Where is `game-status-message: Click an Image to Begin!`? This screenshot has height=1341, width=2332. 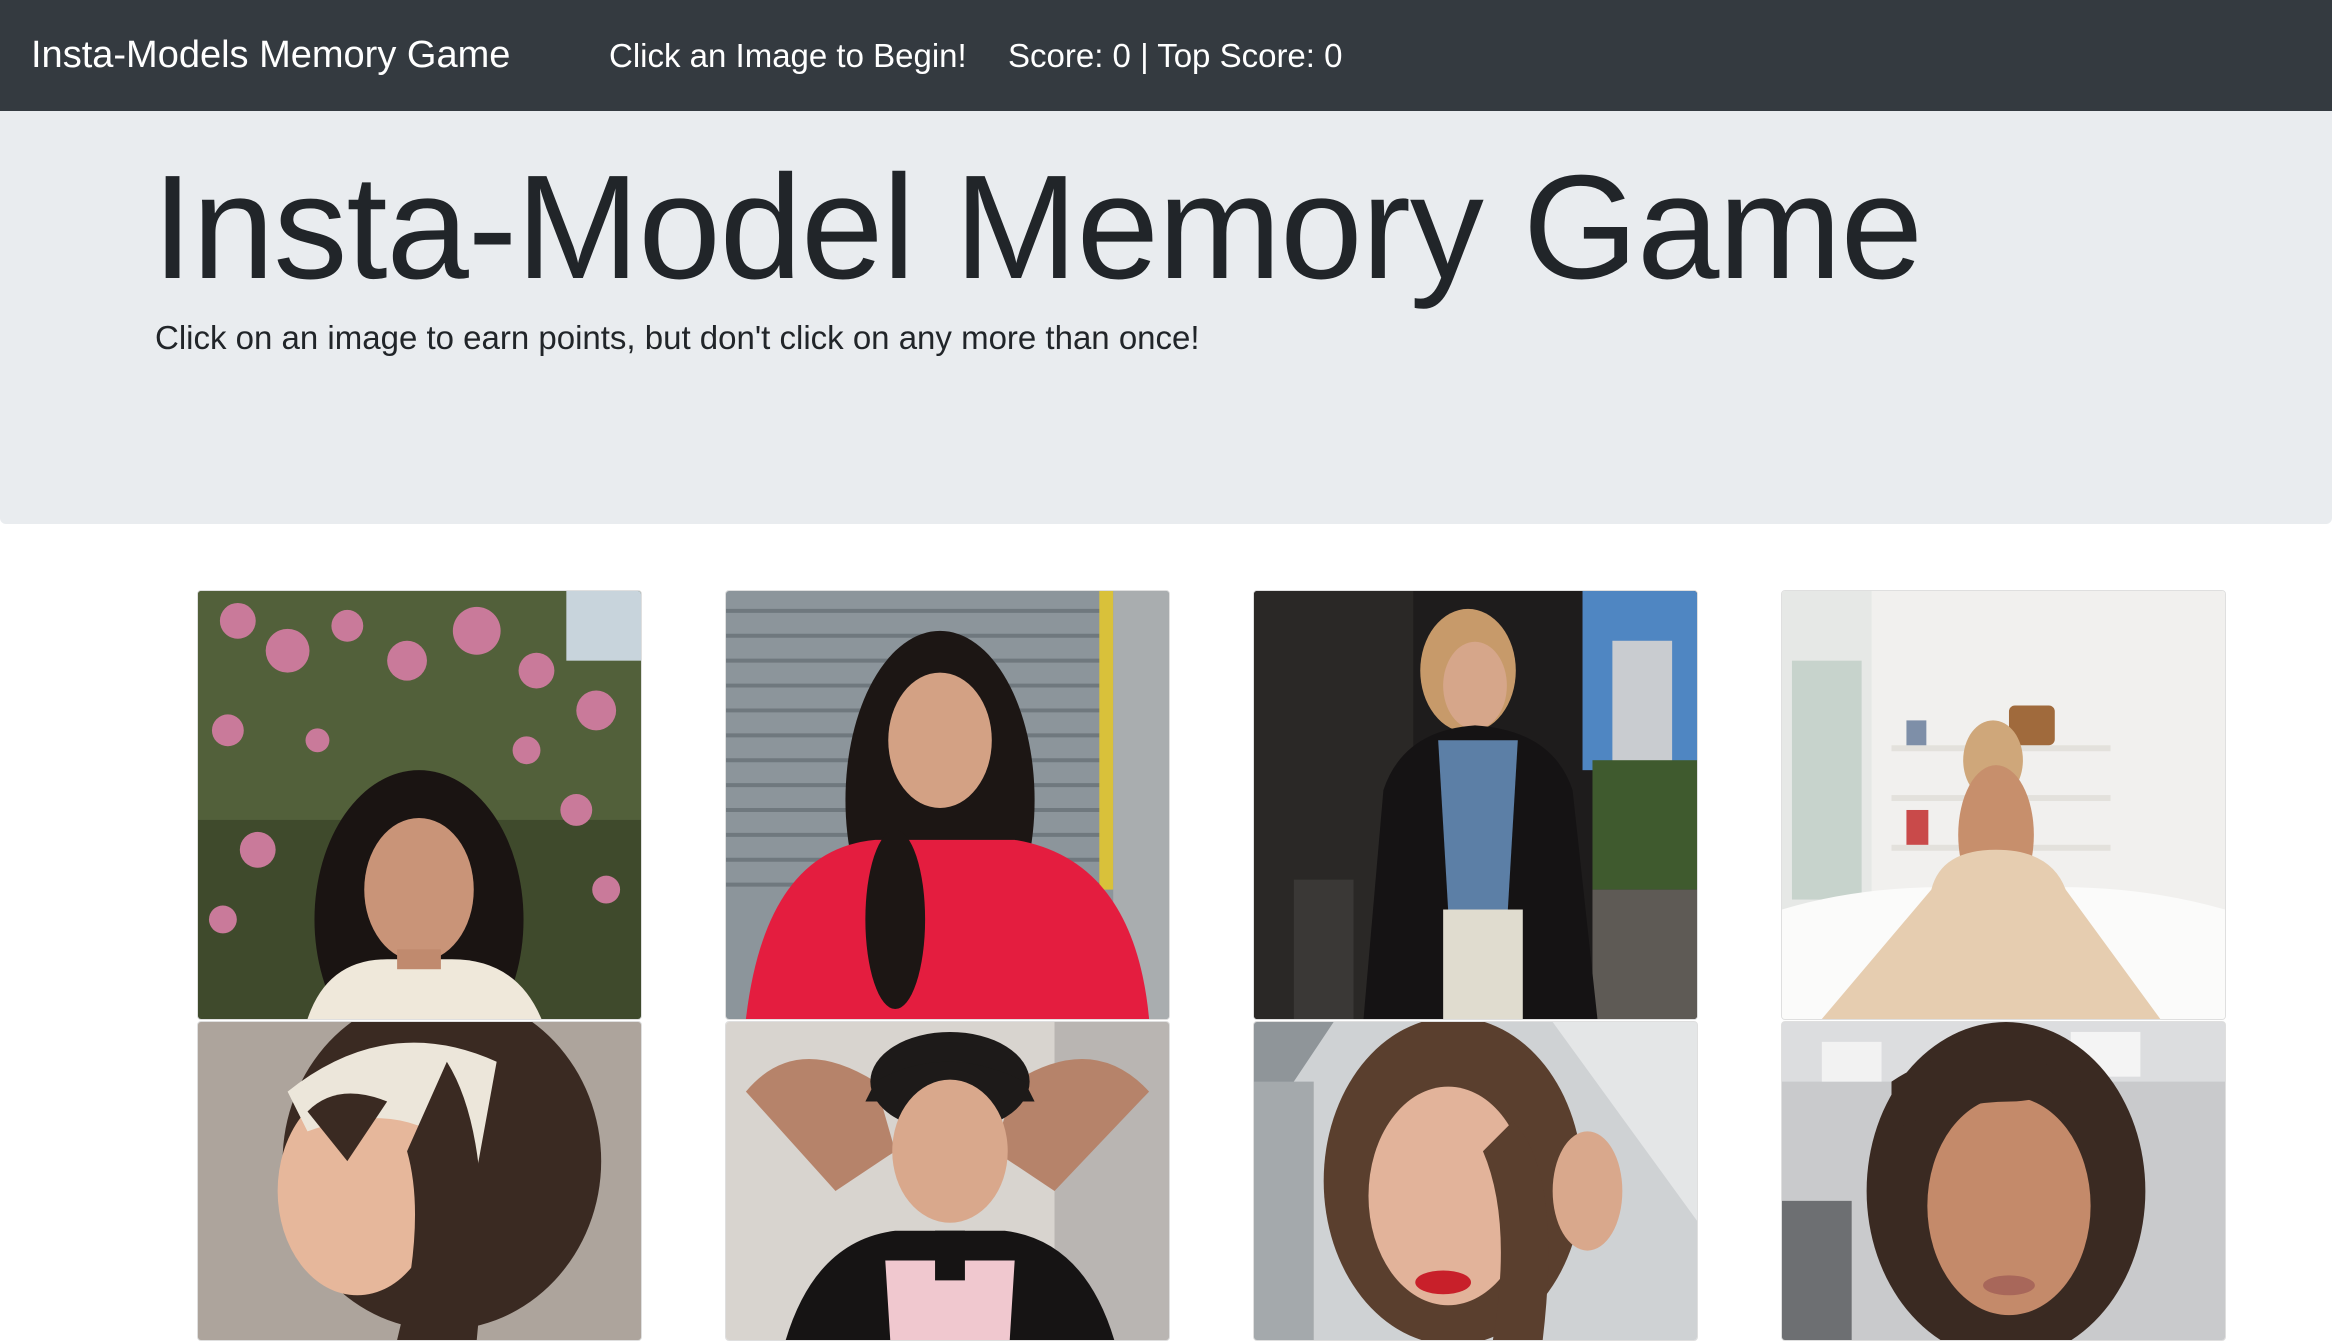 game-status-message: Click an Image to Begin! is located at coordinates (788, 55).